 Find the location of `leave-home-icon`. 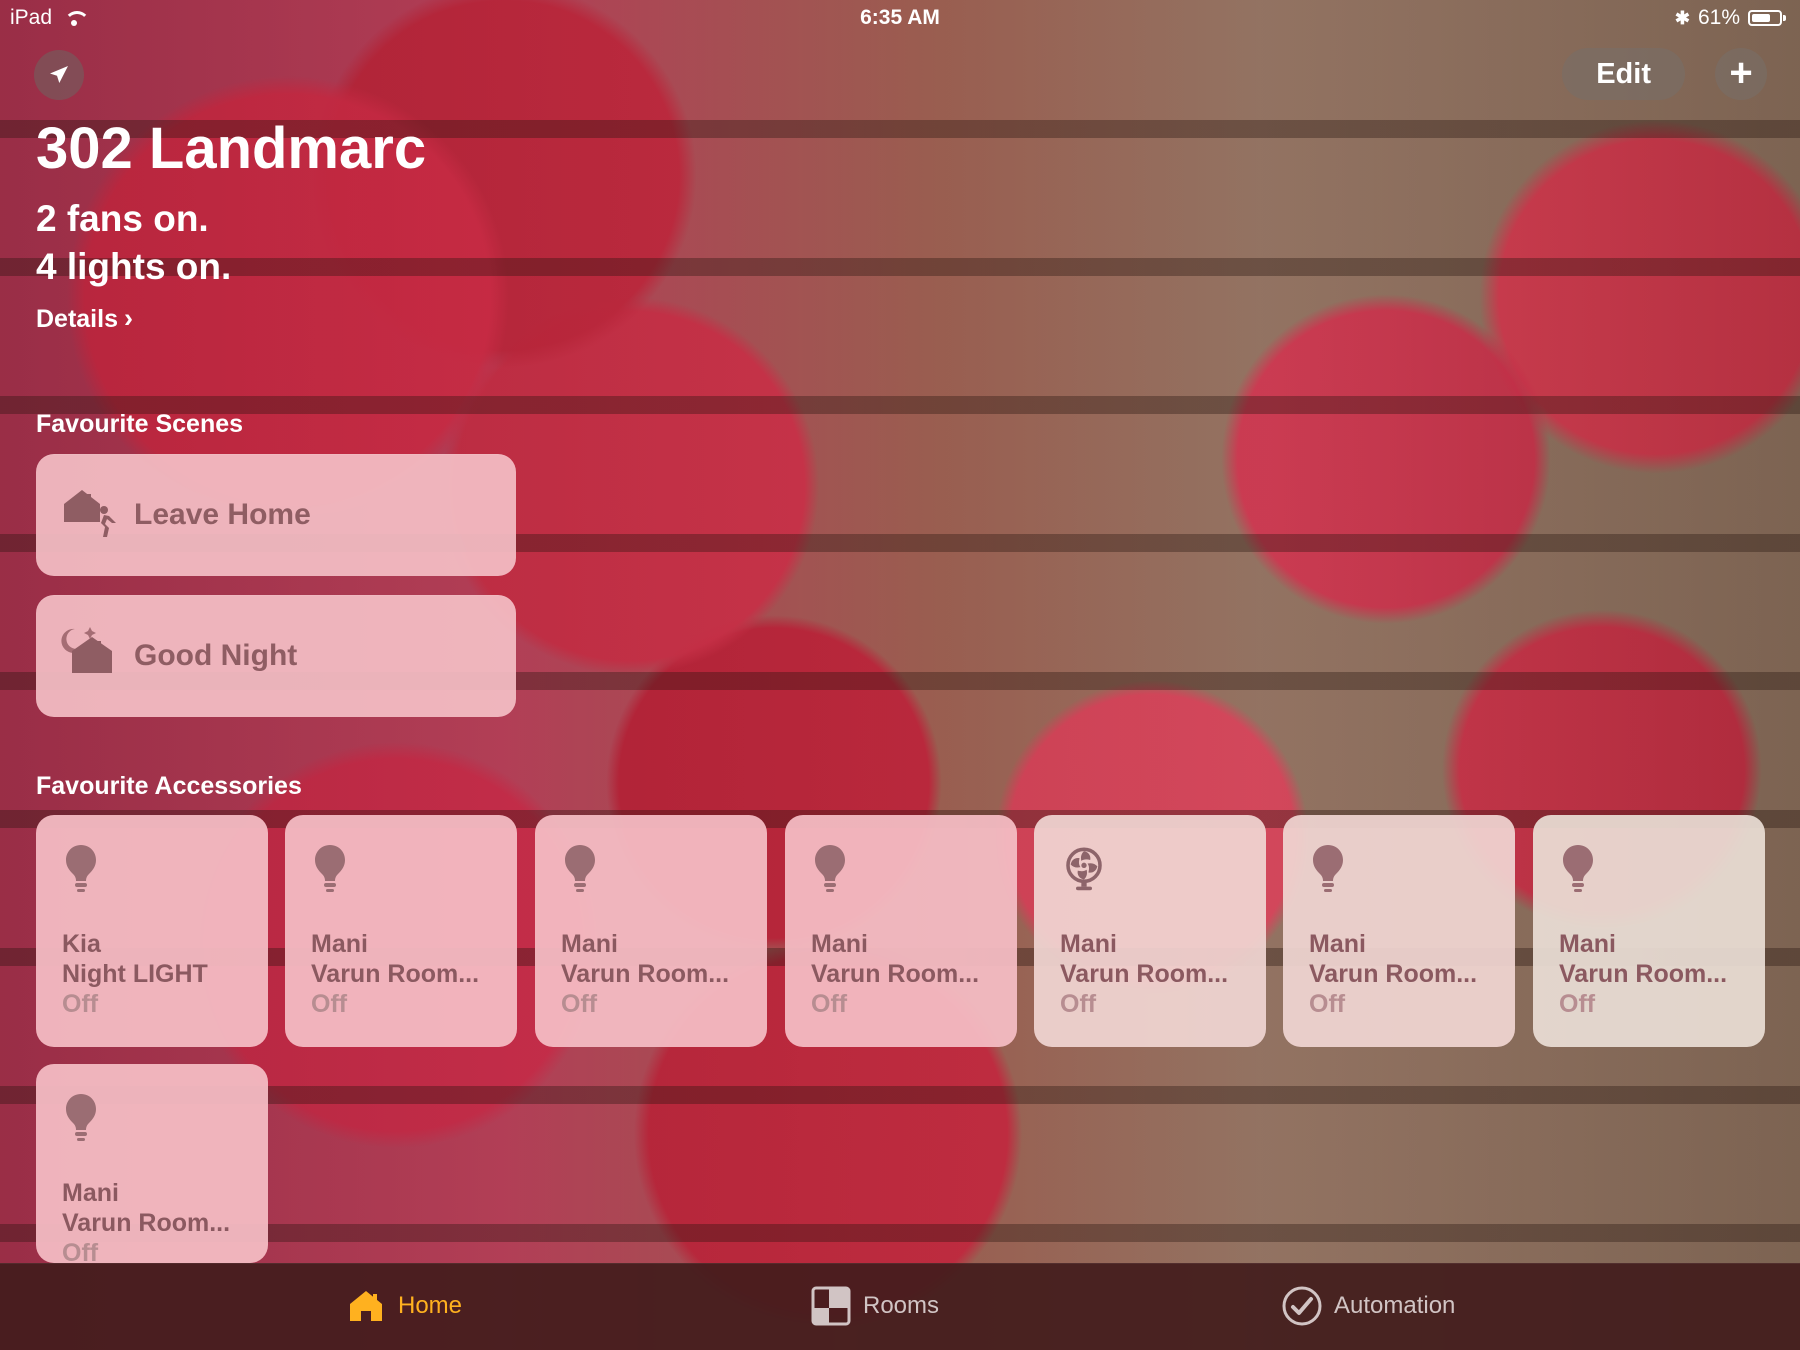

leave-home-icon is located at coordinates (90, 513).